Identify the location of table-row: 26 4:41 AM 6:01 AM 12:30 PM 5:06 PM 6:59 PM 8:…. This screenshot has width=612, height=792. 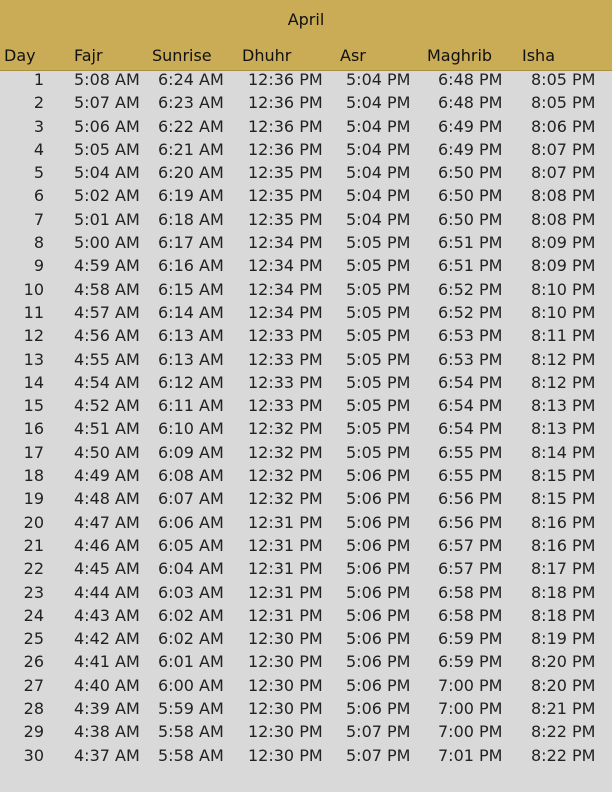
(306, 663).